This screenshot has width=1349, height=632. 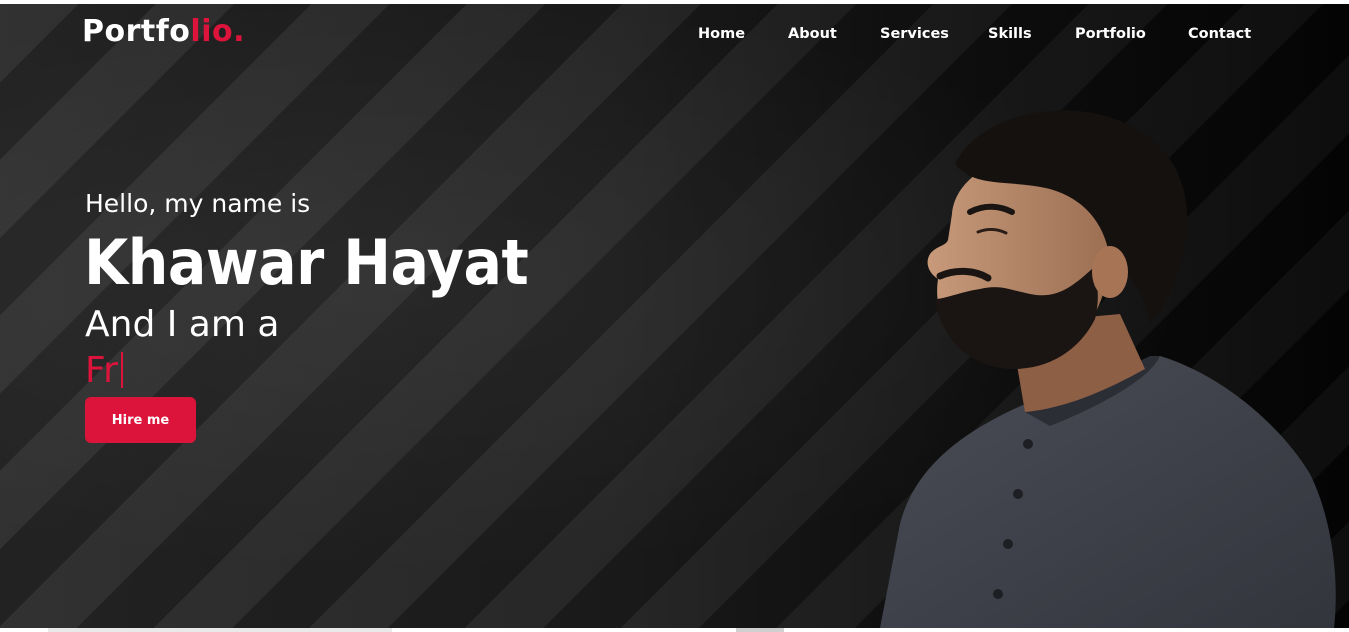 I want to click on nav-link-portfolio: Portfolio, so click(x=1110, y=34).